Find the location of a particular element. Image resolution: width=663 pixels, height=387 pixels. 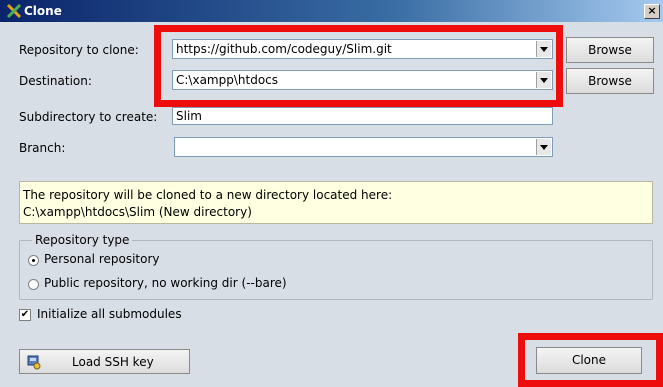

public-repository-radio is located at coordinates (33, 284).